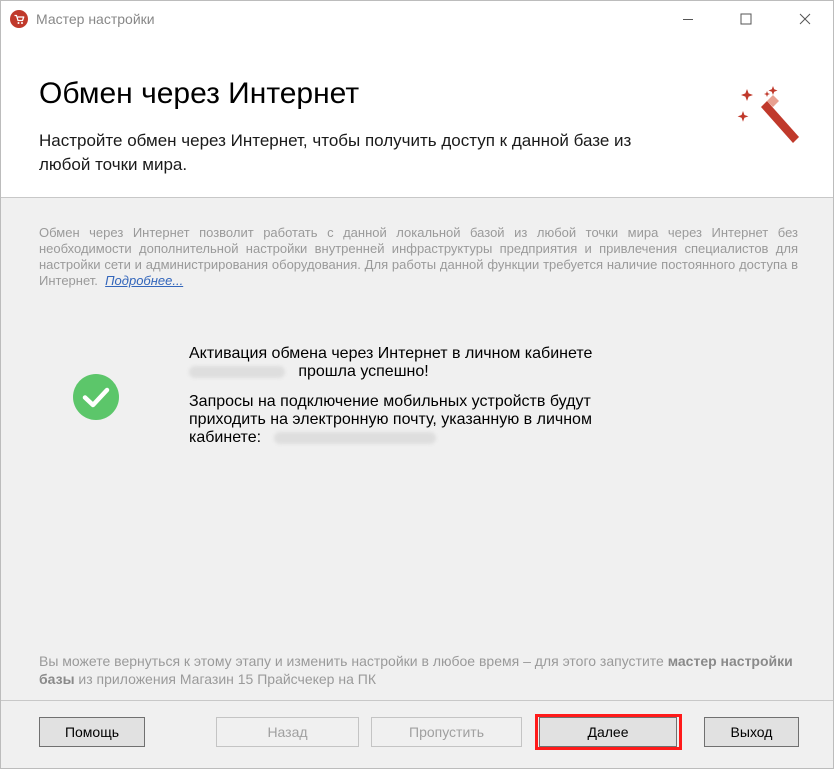  I want to click on next-button: Далее, so click(608, 732).